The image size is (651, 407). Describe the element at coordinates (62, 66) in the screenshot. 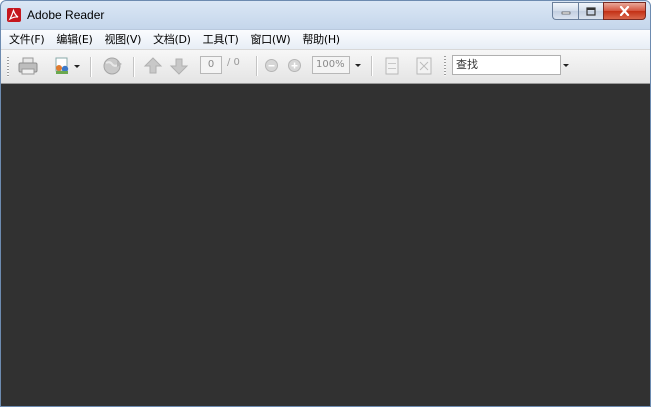

I see `collaborate-icon` at that location.